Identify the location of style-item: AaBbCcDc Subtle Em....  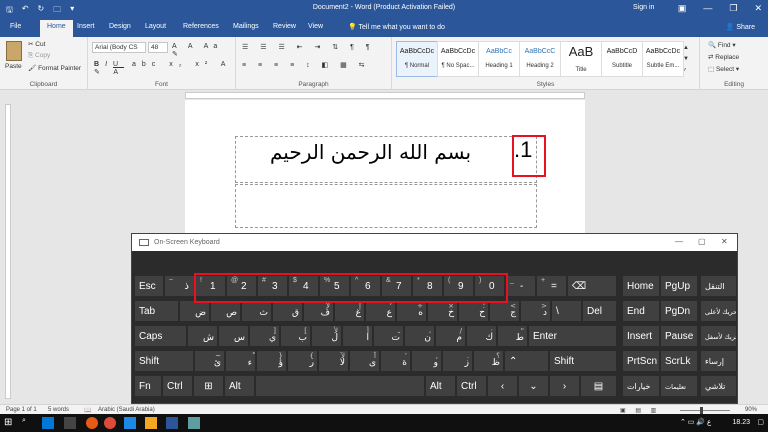
(663, 59).